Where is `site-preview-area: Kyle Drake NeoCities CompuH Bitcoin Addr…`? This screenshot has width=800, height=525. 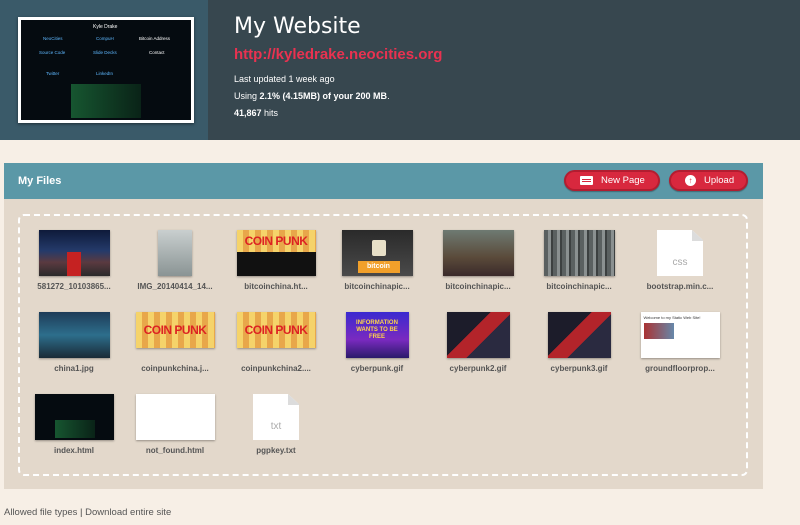 site-preview-area: Kyle Drake NeoCities CompuH Bitcoin Addr… is located at coordinates (104, 70).